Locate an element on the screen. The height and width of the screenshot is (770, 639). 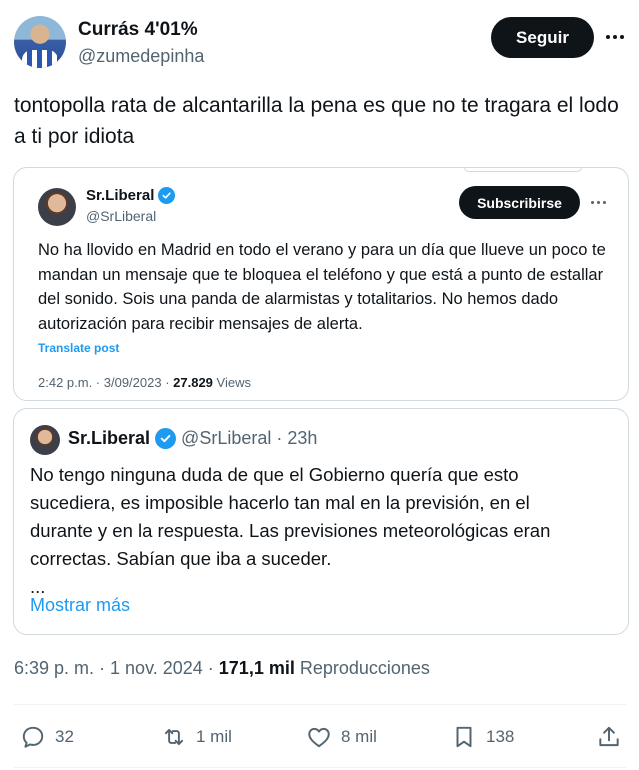
follow-button: Seguir is located at coordinates (542, 37).